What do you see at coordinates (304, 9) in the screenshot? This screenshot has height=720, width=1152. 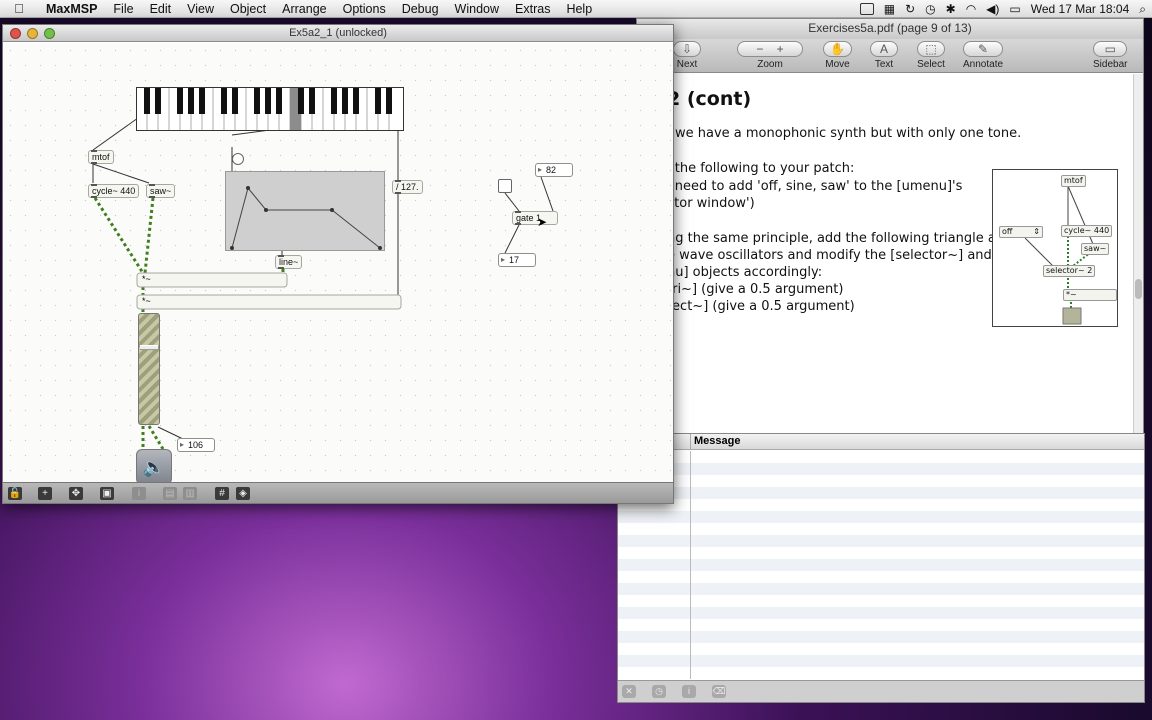 I see `menu-arrange: Arrange` at bounding box center [304, 9].